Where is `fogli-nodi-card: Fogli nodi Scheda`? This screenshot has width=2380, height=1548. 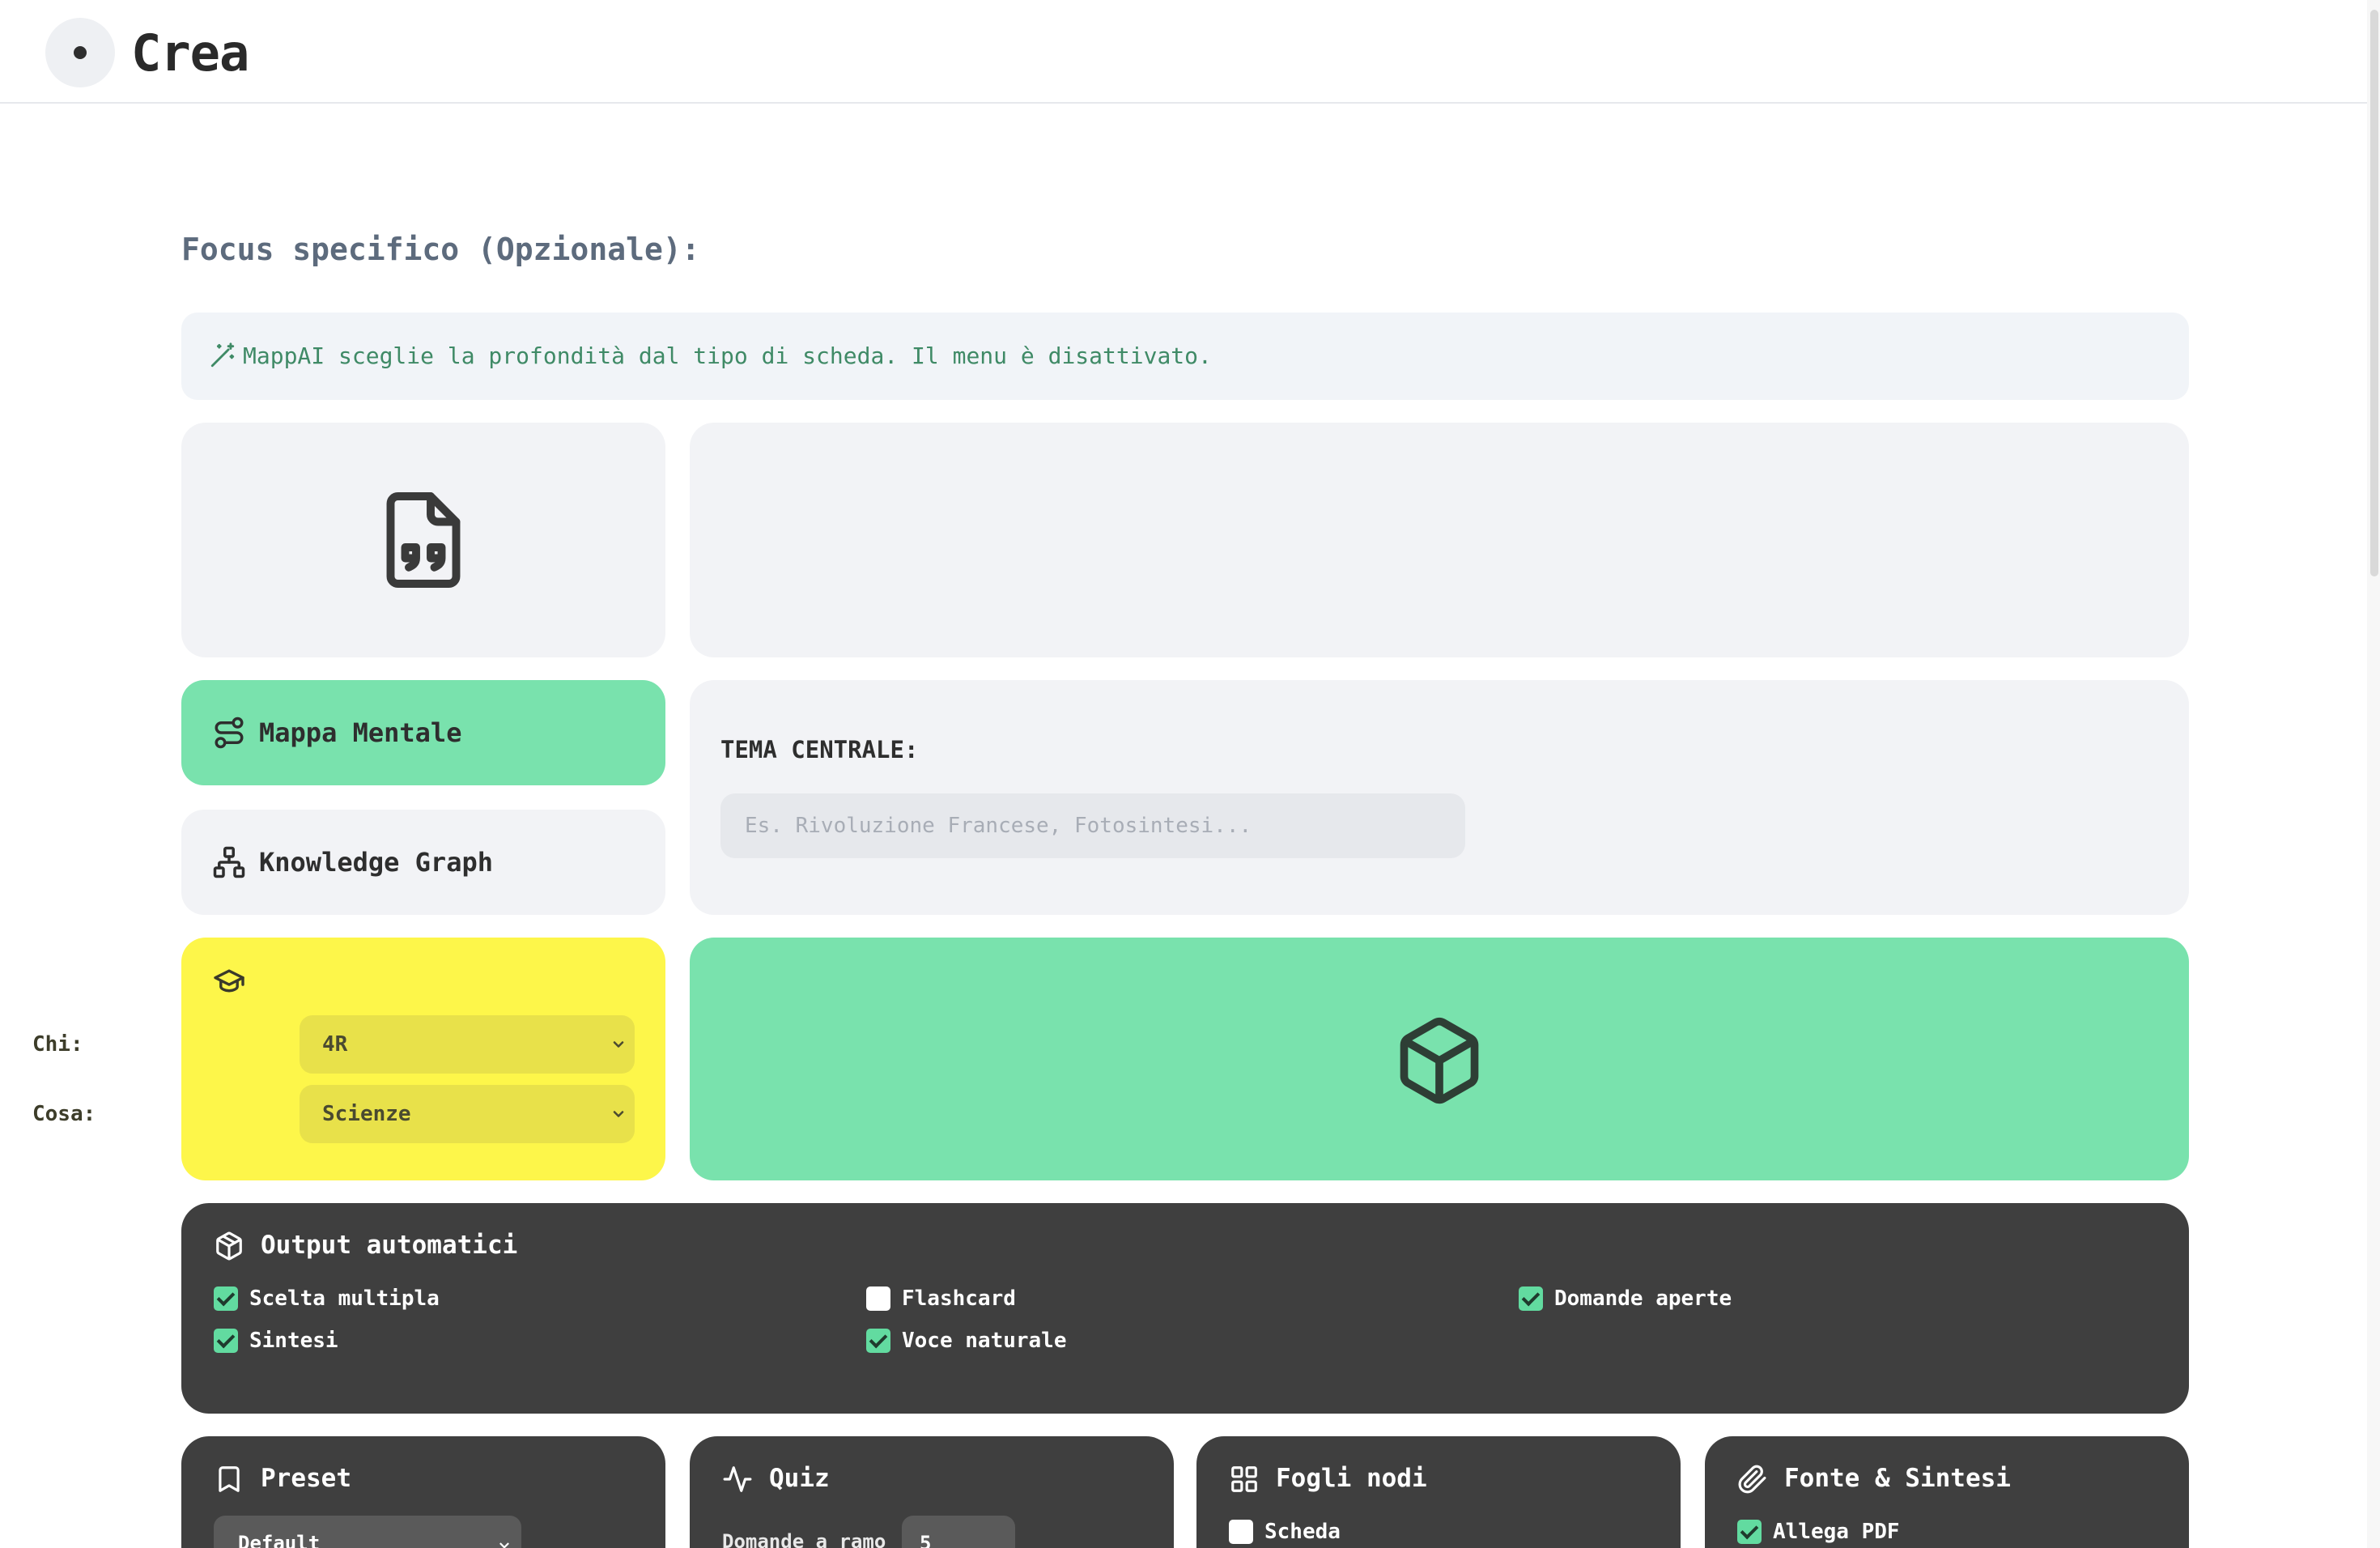
fogli-nodi-card: Fogli nodi Scheda is located at coordinates (1438, 1492).